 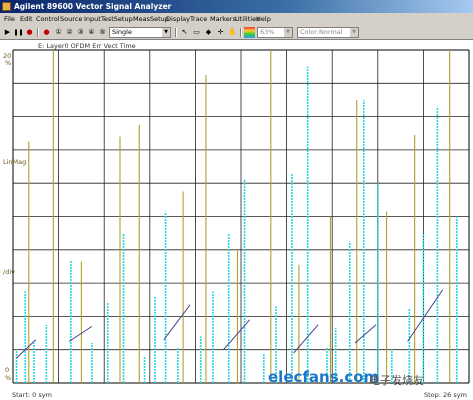 I want to click on x-start-label: Start: 0 sym, so click(x=32, y=395).